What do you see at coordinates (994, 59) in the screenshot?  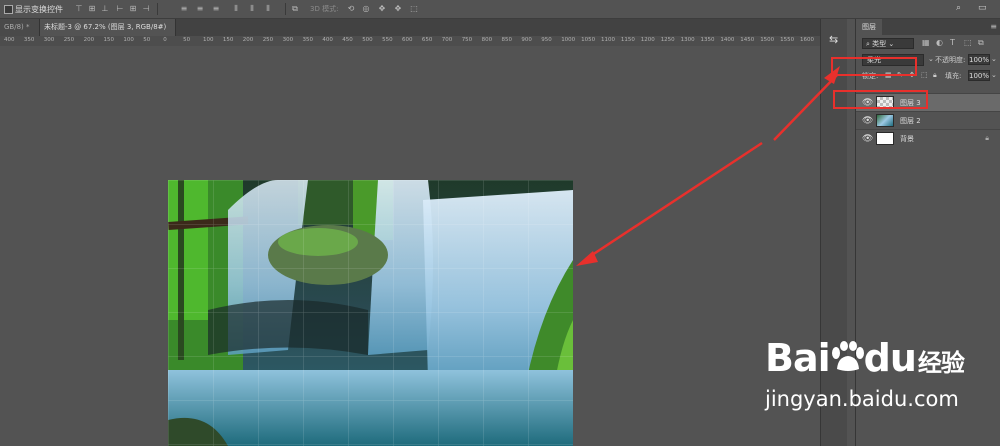 I see `opacity-dropdown-icon: ⌄` at bounding box center [994, 59].